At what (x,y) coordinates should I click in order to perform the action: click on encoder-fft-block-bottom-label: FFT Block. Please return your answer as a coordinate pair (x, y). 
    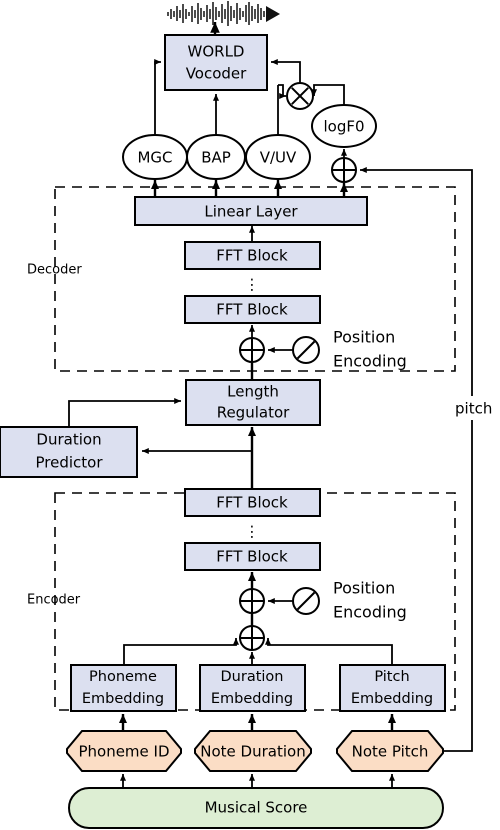
    Looking at the image, I should click on (252, 557).